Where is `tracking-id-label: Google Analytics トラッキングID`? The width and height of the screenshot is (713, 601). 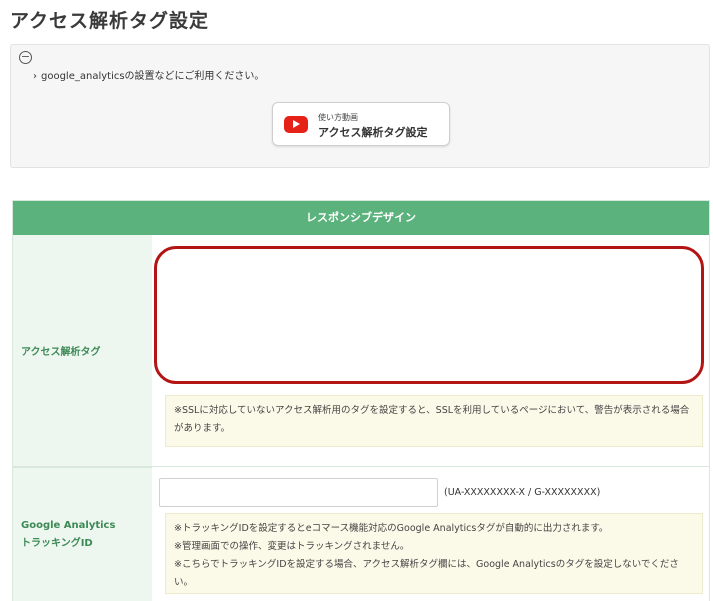 tracking-id-label: Google Analytics トラッキングID is located at coordinates (82, 534).